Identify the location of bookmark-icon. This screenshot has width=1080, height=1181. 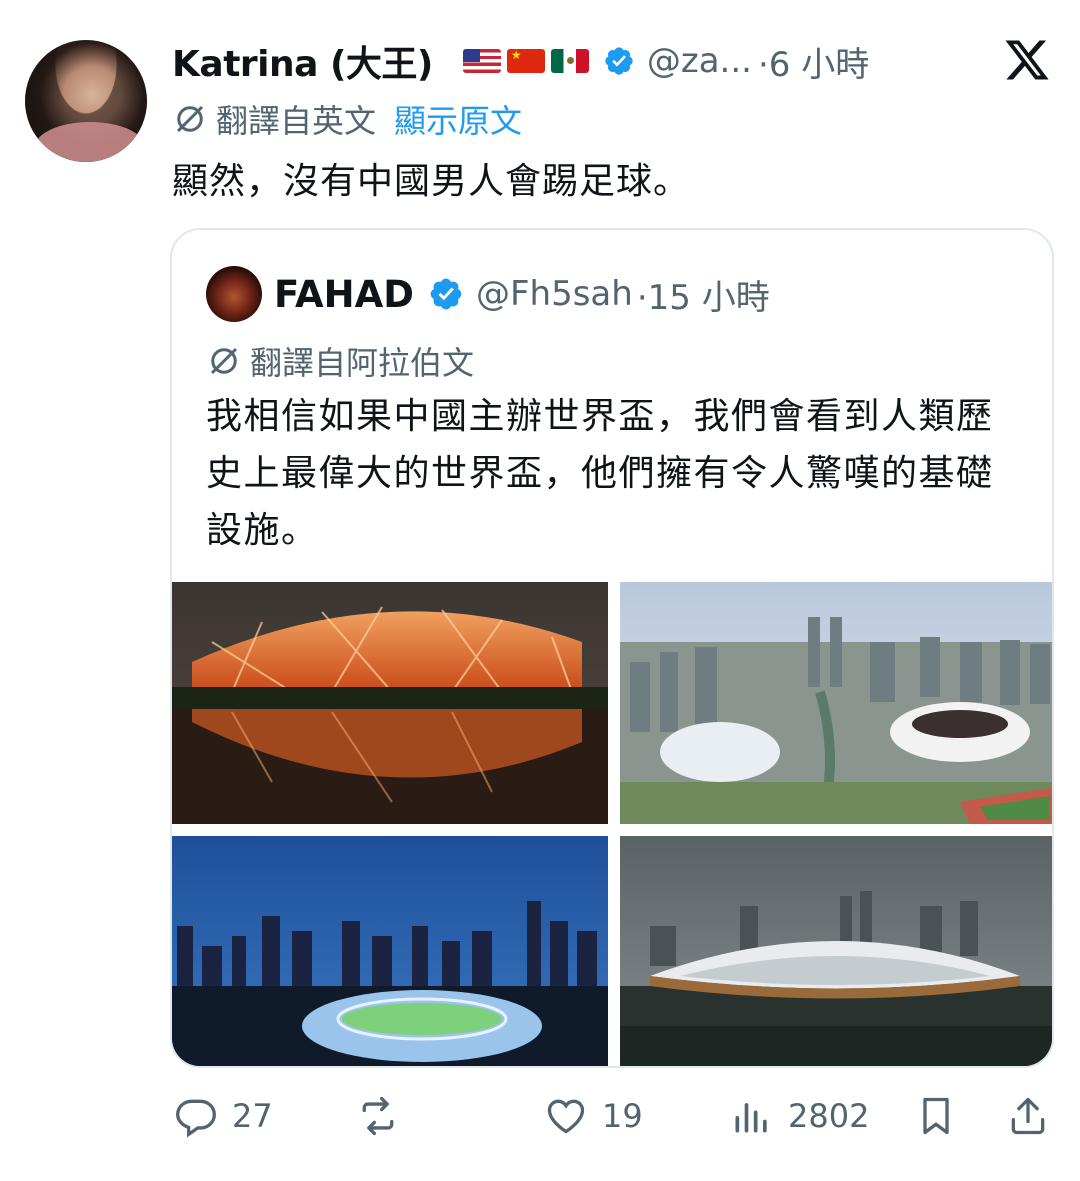
(936, 1116).